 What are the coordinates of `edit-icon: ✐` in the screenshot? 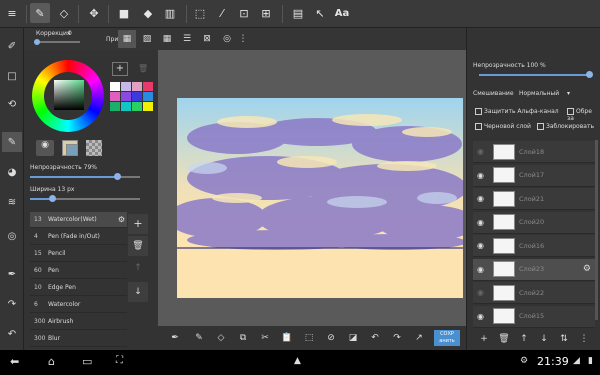 It's located at (12, 46).